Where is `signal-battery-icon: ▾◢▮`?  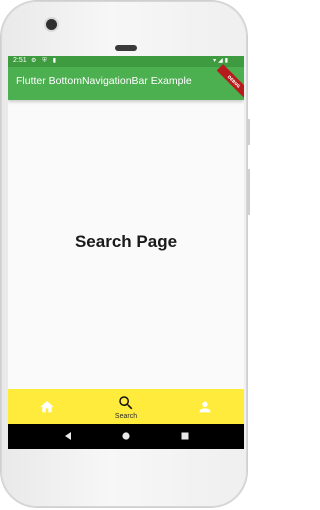 signal-battery-icon: ▾◢▮ is located at coordinates (221, 60).